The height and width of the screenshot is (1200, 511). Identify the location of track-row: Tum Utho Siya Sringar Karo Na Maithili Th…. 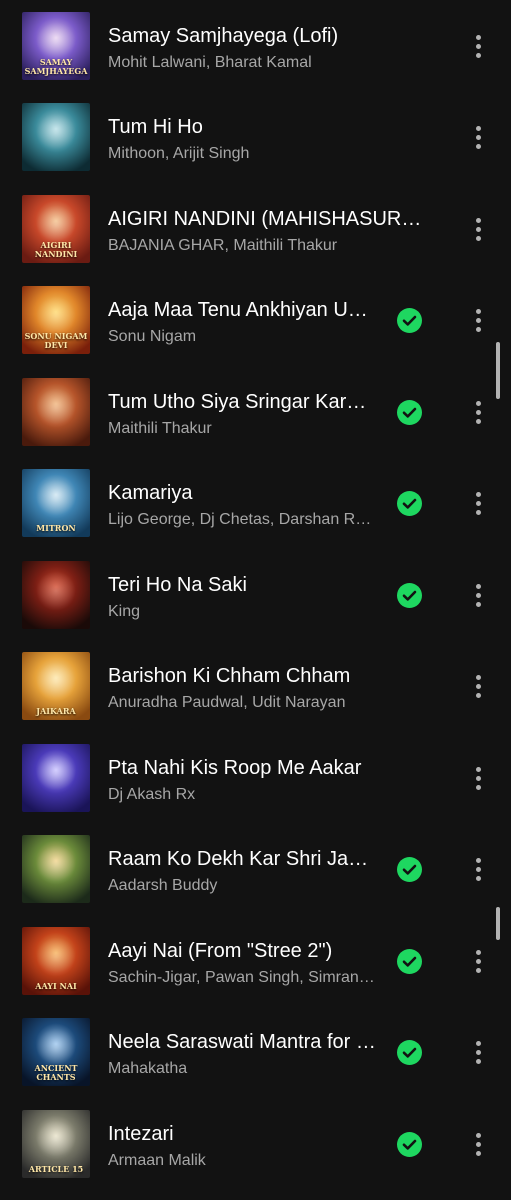
(255, 411).